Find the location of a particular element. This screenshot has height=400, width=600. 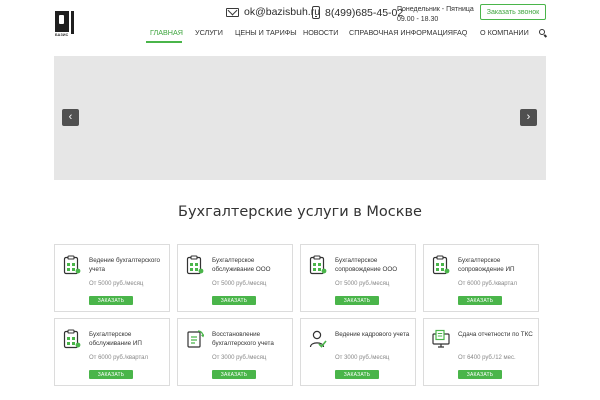

working-time: 09.00 - 18.30 is located at coordinates (418, 19).